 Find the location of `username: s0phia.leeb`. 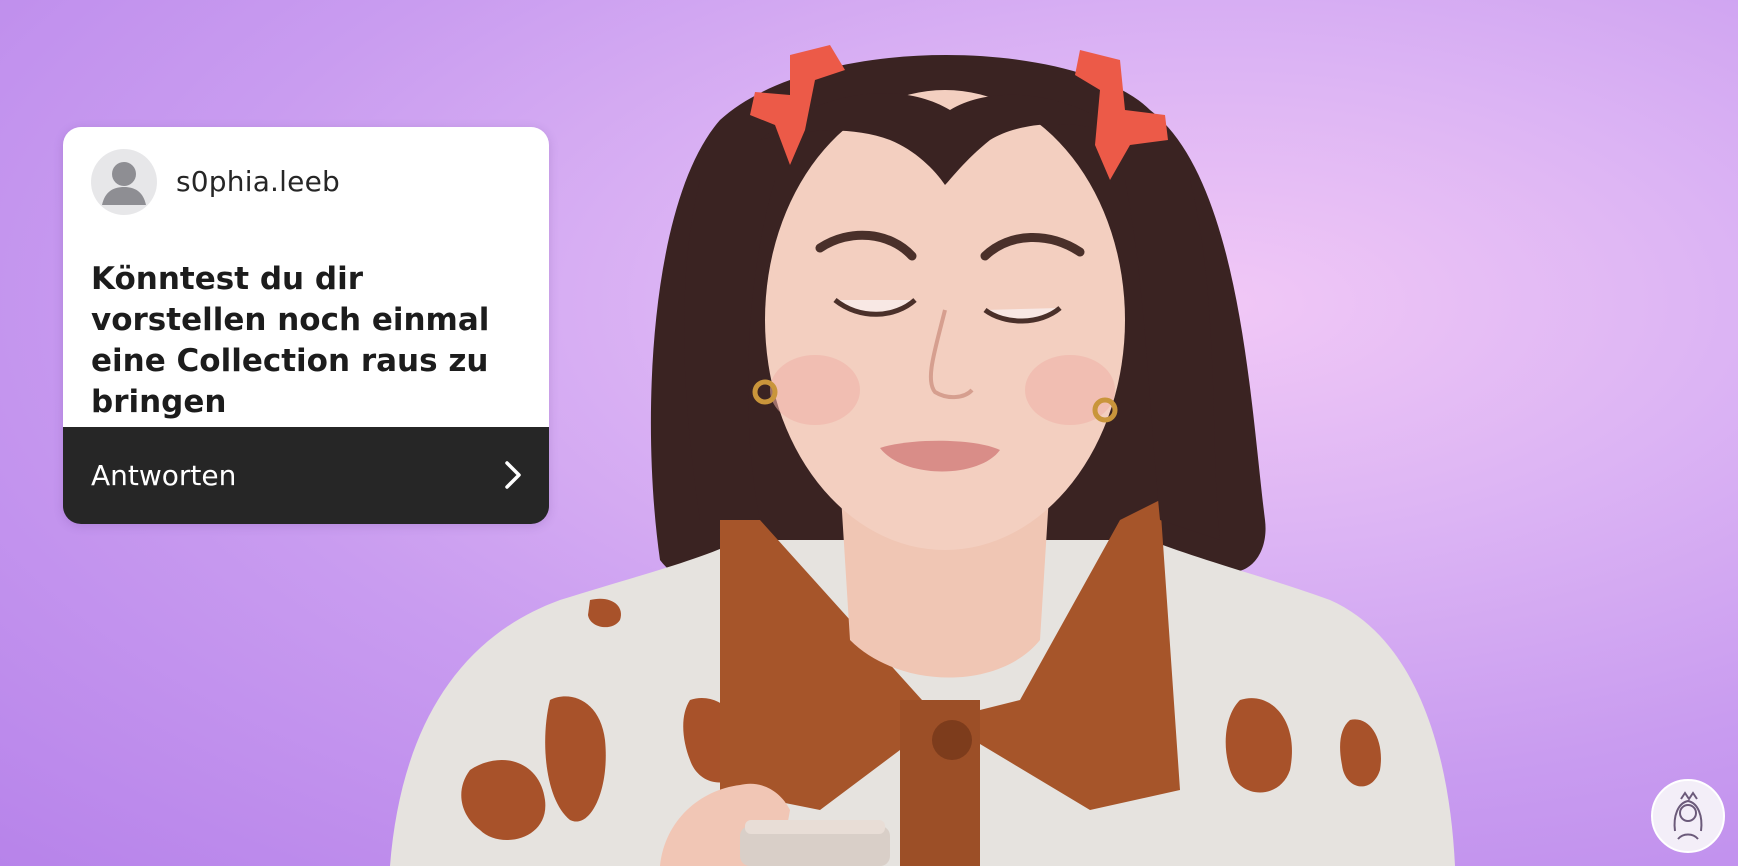

username: s0phia.leeb is located at coordinates (258, 181).